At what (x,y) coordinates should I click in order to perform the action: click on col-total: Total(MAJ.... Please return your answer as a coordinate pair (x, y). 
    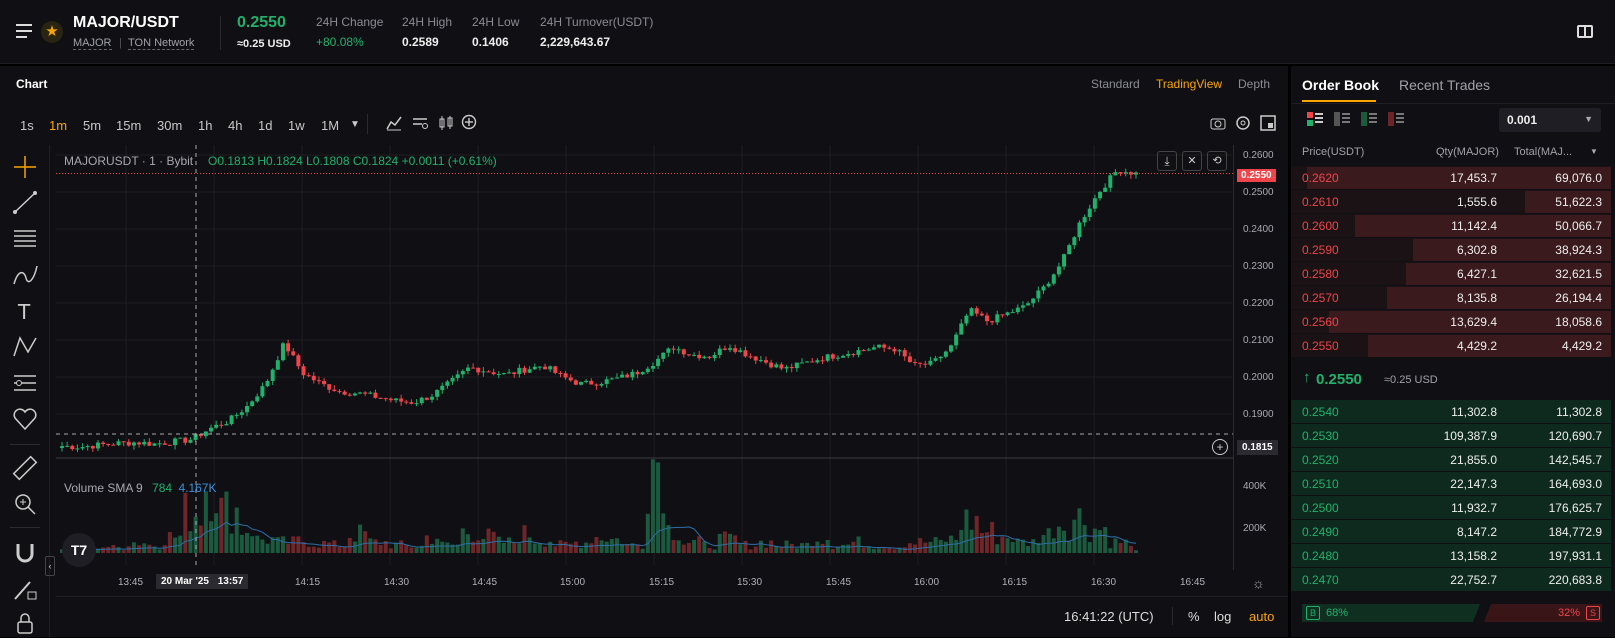
    Looking at the image, I should click on (1543, 152).